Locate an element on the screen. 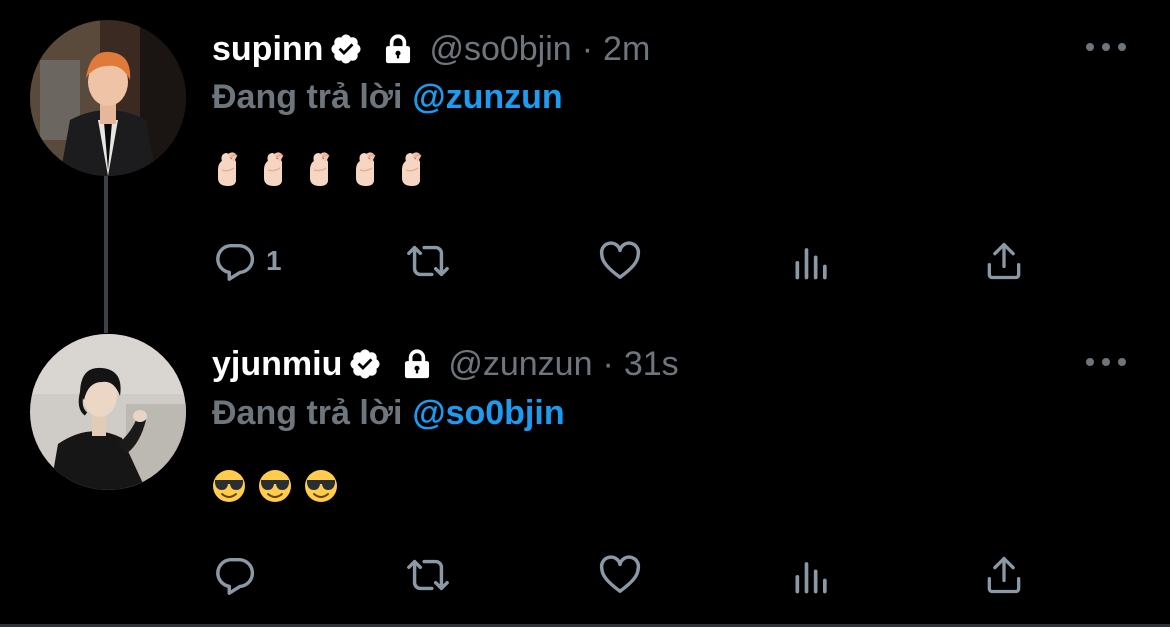  timestamp: 31s is located at coordinates (651, 364).